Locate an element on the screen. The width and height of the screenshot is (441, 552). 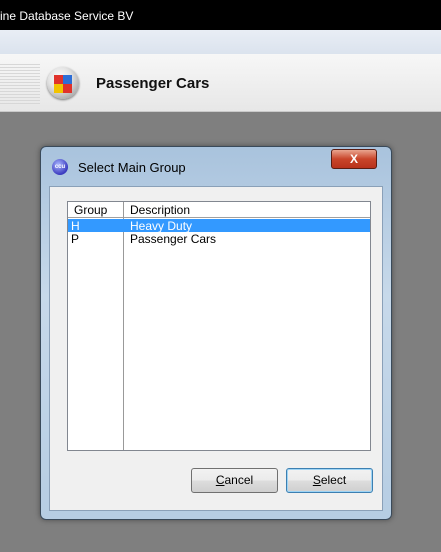
select-button: Select is located at coordinates (329, 480).